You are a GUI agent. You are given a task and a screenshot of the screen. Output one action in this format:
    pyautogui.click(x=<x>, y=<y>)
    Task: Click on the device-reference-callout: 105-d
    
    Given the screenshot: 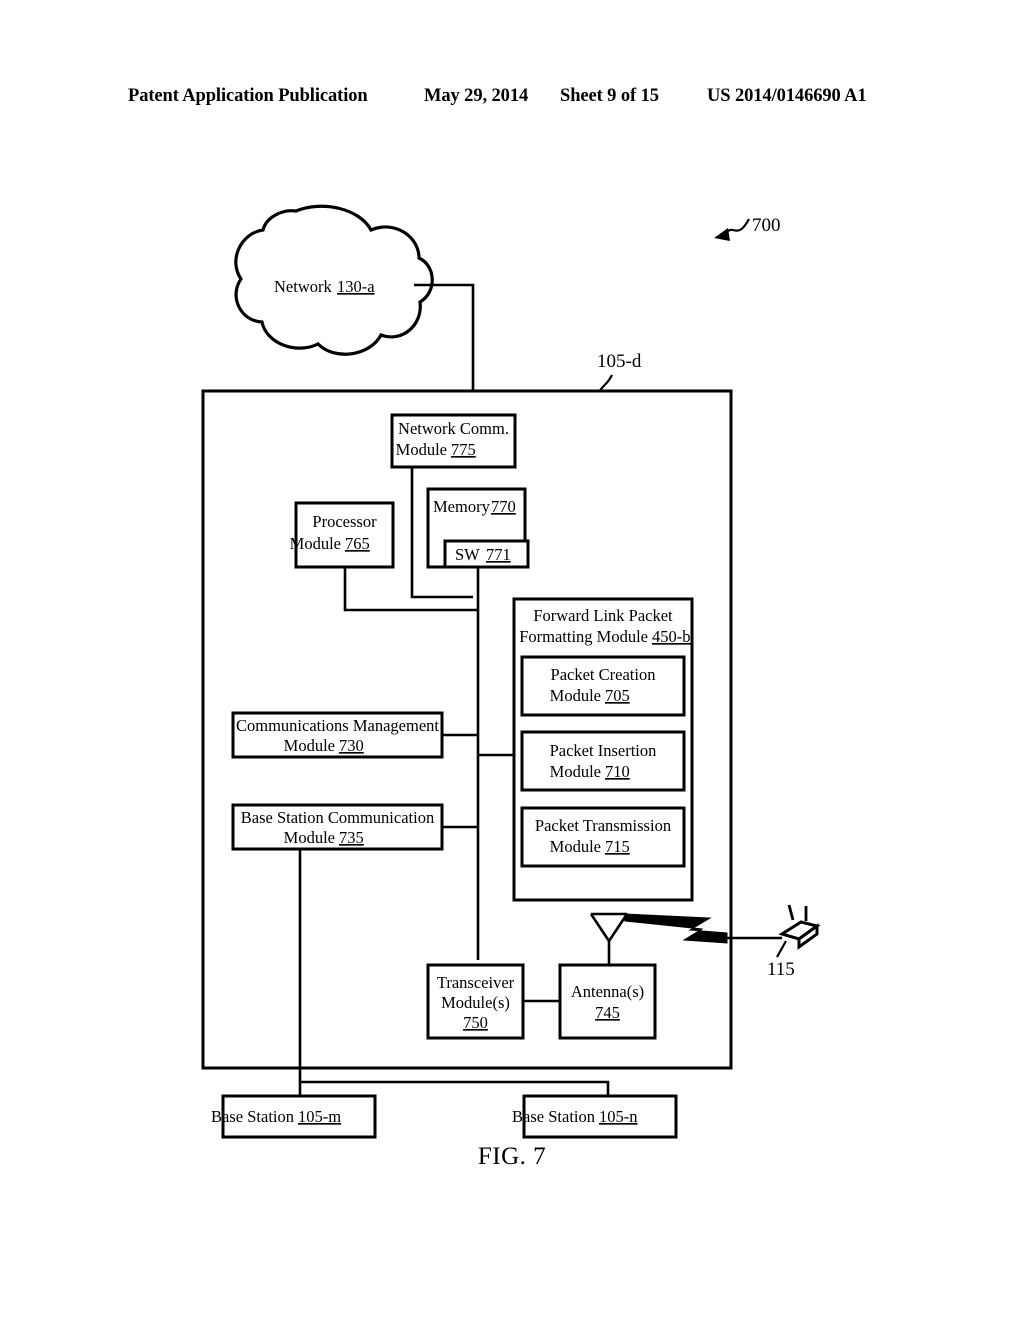 What is the action you would take?
    pyautogui.click(x=619, y=372)
    